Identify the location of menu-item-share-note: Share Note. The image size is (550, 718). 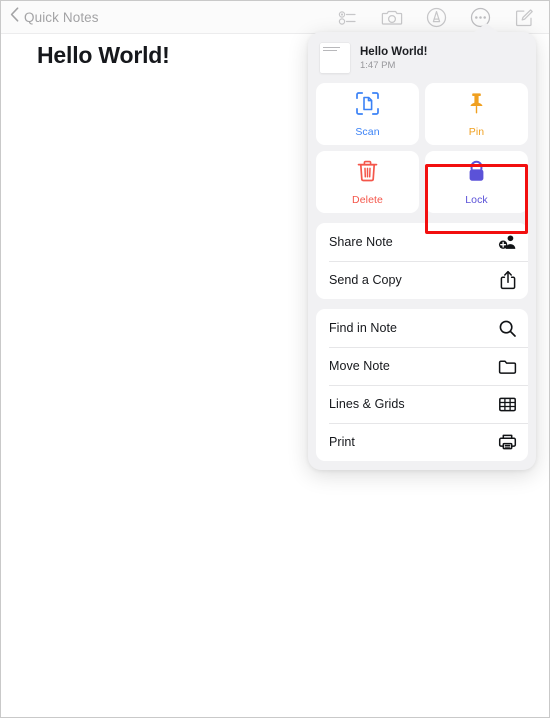
(422, 242).